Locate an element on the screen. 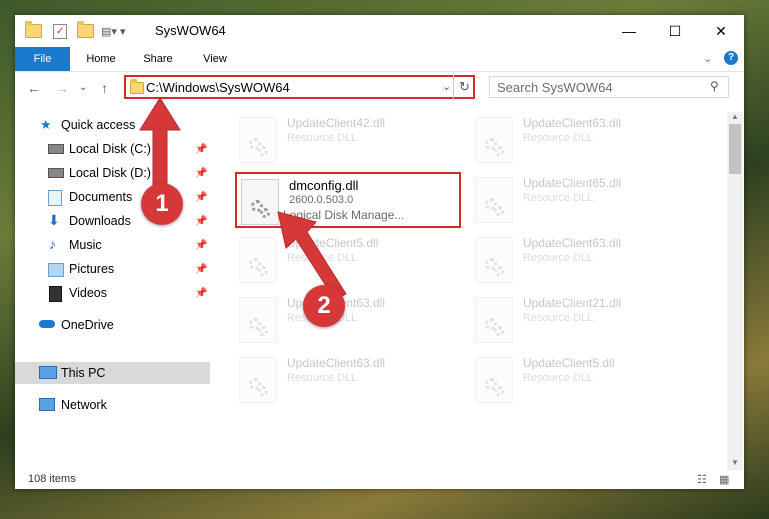  sidebar-item-videos: Videos 📌 is located at coordinates (112, 293).